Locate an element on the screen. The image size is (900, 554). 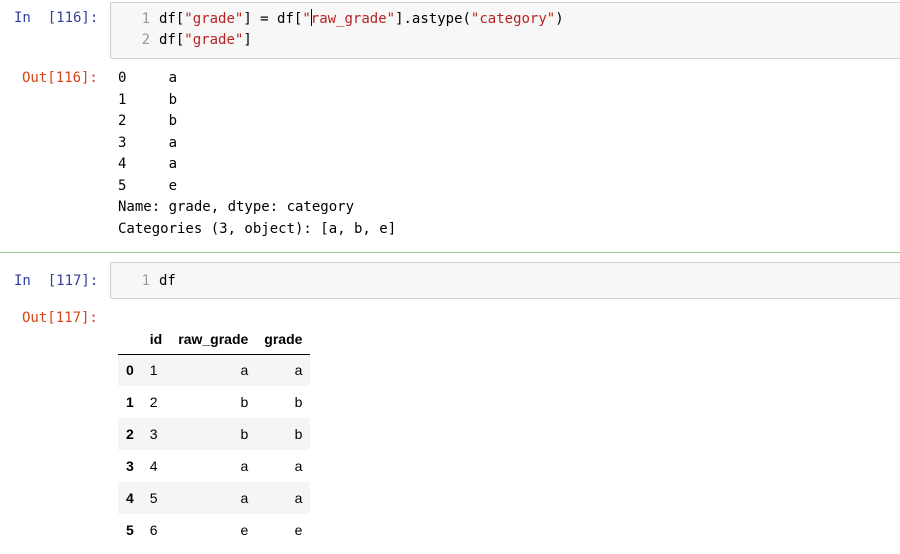
output-line: Name: grade, dtype: category is located at coordinates (236, 207).